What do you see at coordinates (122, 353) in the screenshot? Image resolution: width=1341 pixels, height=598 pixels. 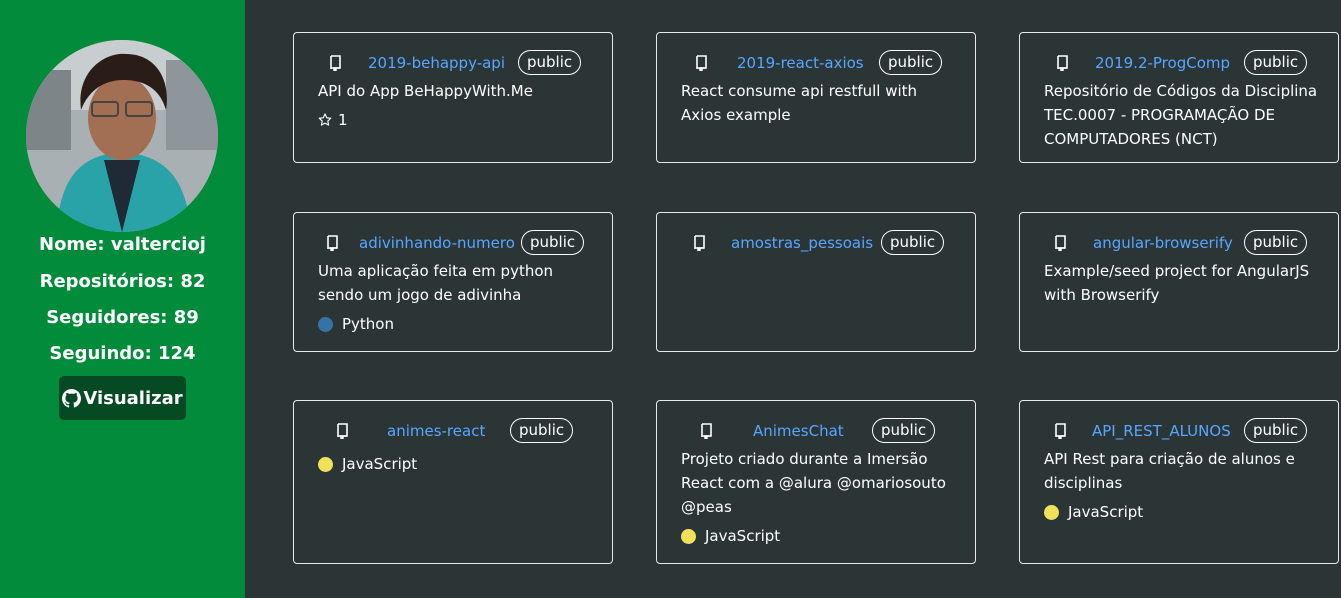 I see `profile-following-count: Seguindo: 124` at bounding box center [122, 353].